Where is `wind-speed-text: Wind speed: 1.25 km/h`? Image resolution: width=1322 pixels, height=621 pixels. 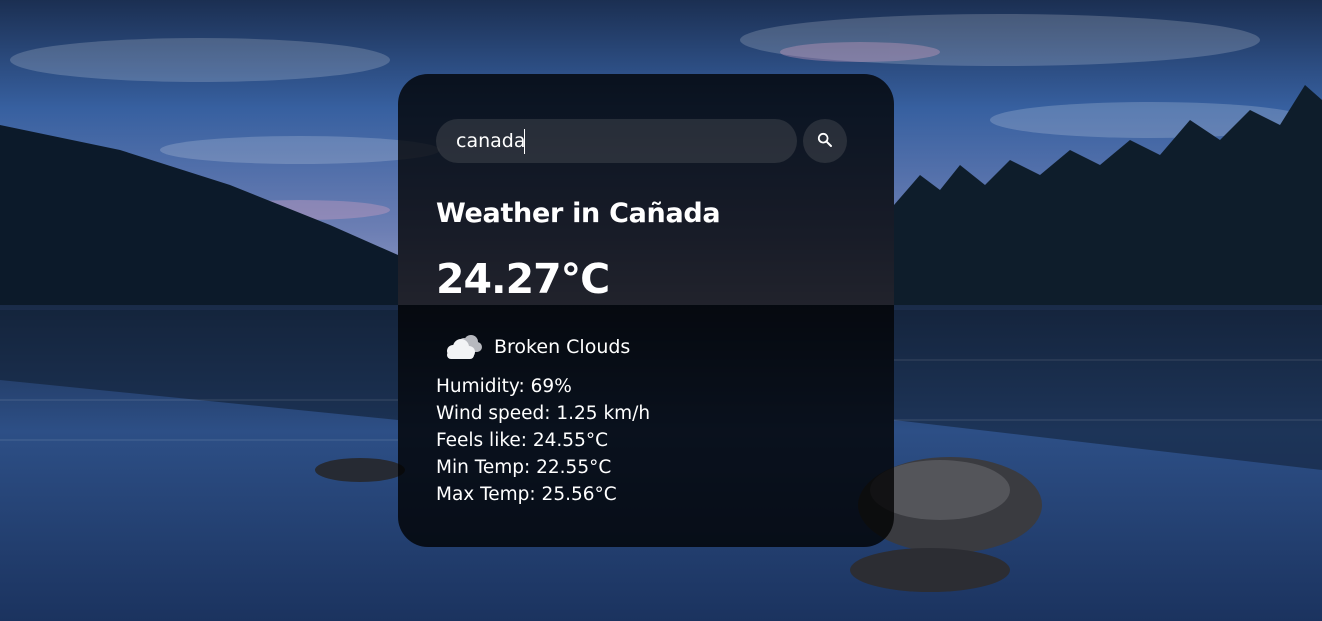 wind-speed-text: Wind speed: 1.25 km/h is located at coordinates (543, 413).